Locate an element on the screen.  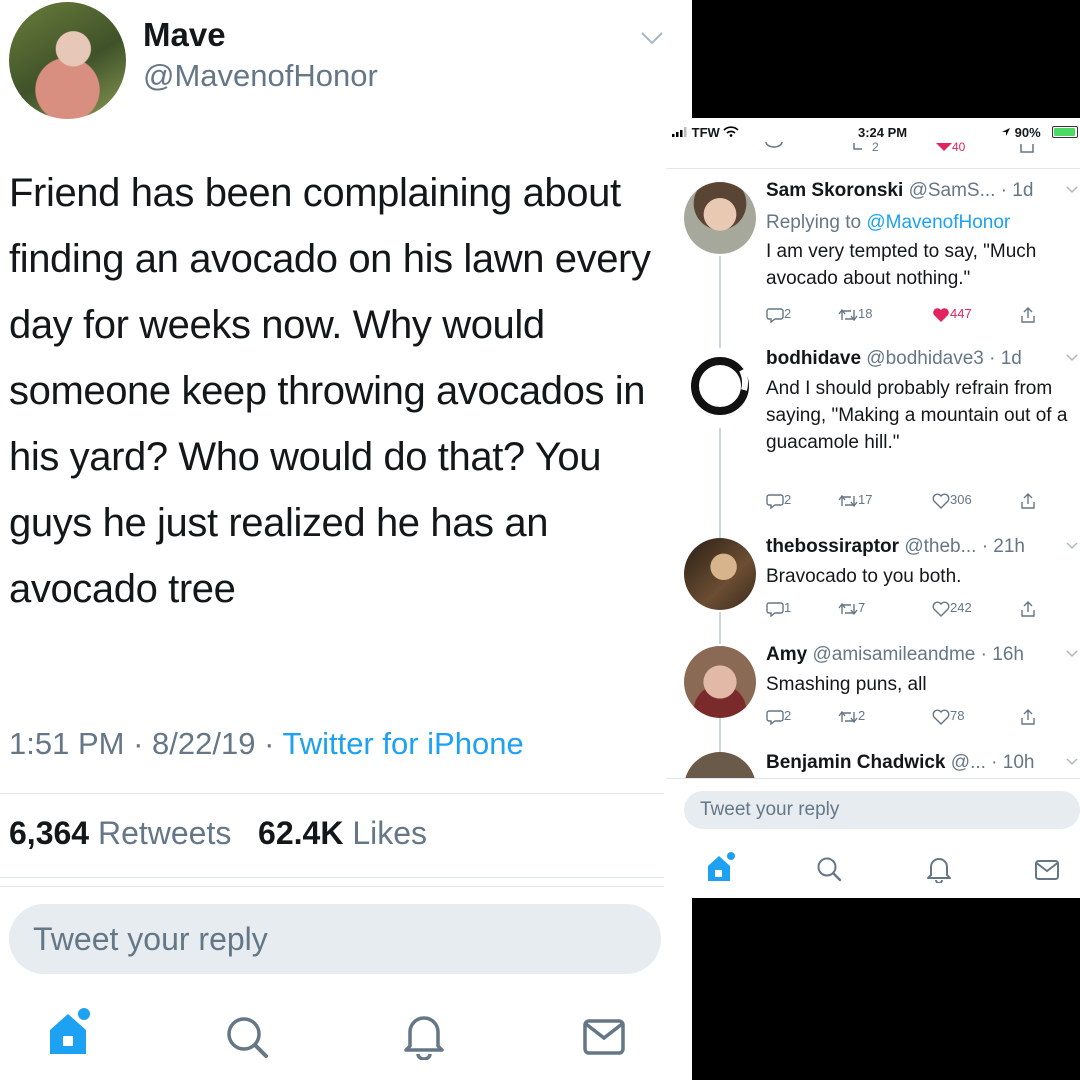
likes-count: 62.4K is located at coordinates (300, 833).